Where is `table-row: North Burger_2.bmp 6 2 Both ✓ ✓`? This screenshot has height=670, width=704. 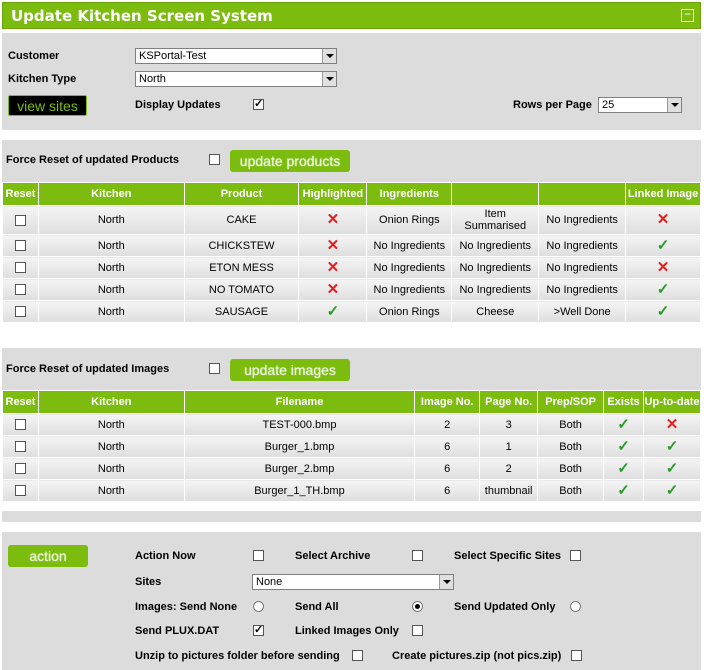 table-row: North Burger_2.bmp 6 2 Both ✓ ✓ is located at coordinates (351, 468).